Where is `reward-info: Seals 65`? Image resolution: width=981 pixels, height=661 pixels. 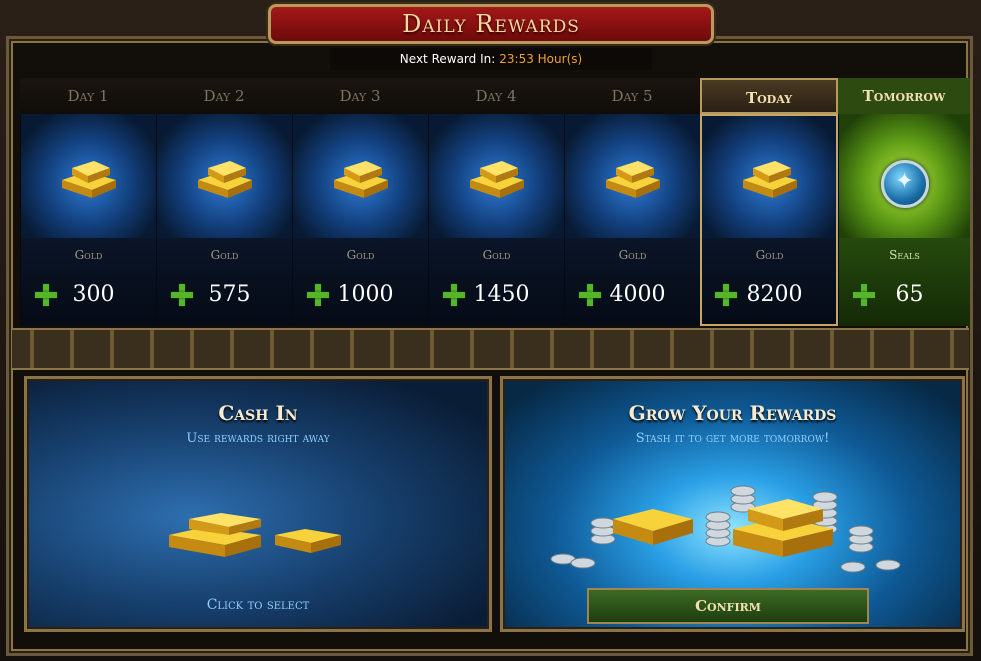
reward-info: Seals 65 is located at coordinates (904, 282).